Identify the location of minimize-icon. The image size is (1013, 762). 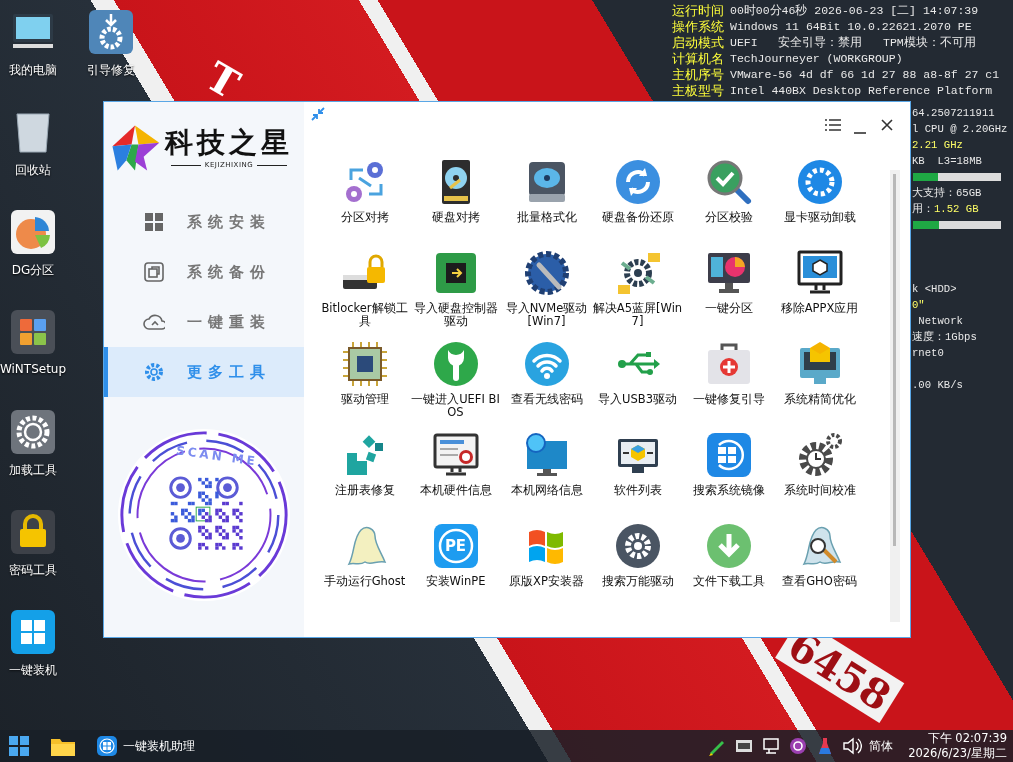
(860, 133).